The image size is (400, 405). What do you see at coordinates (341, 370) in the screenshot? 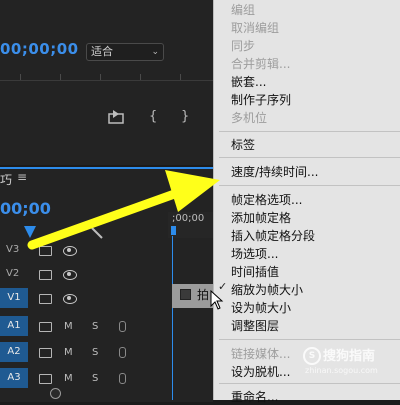
I see `watermark-url: zhinan.sogou.com` at bounding box center [341, 370].